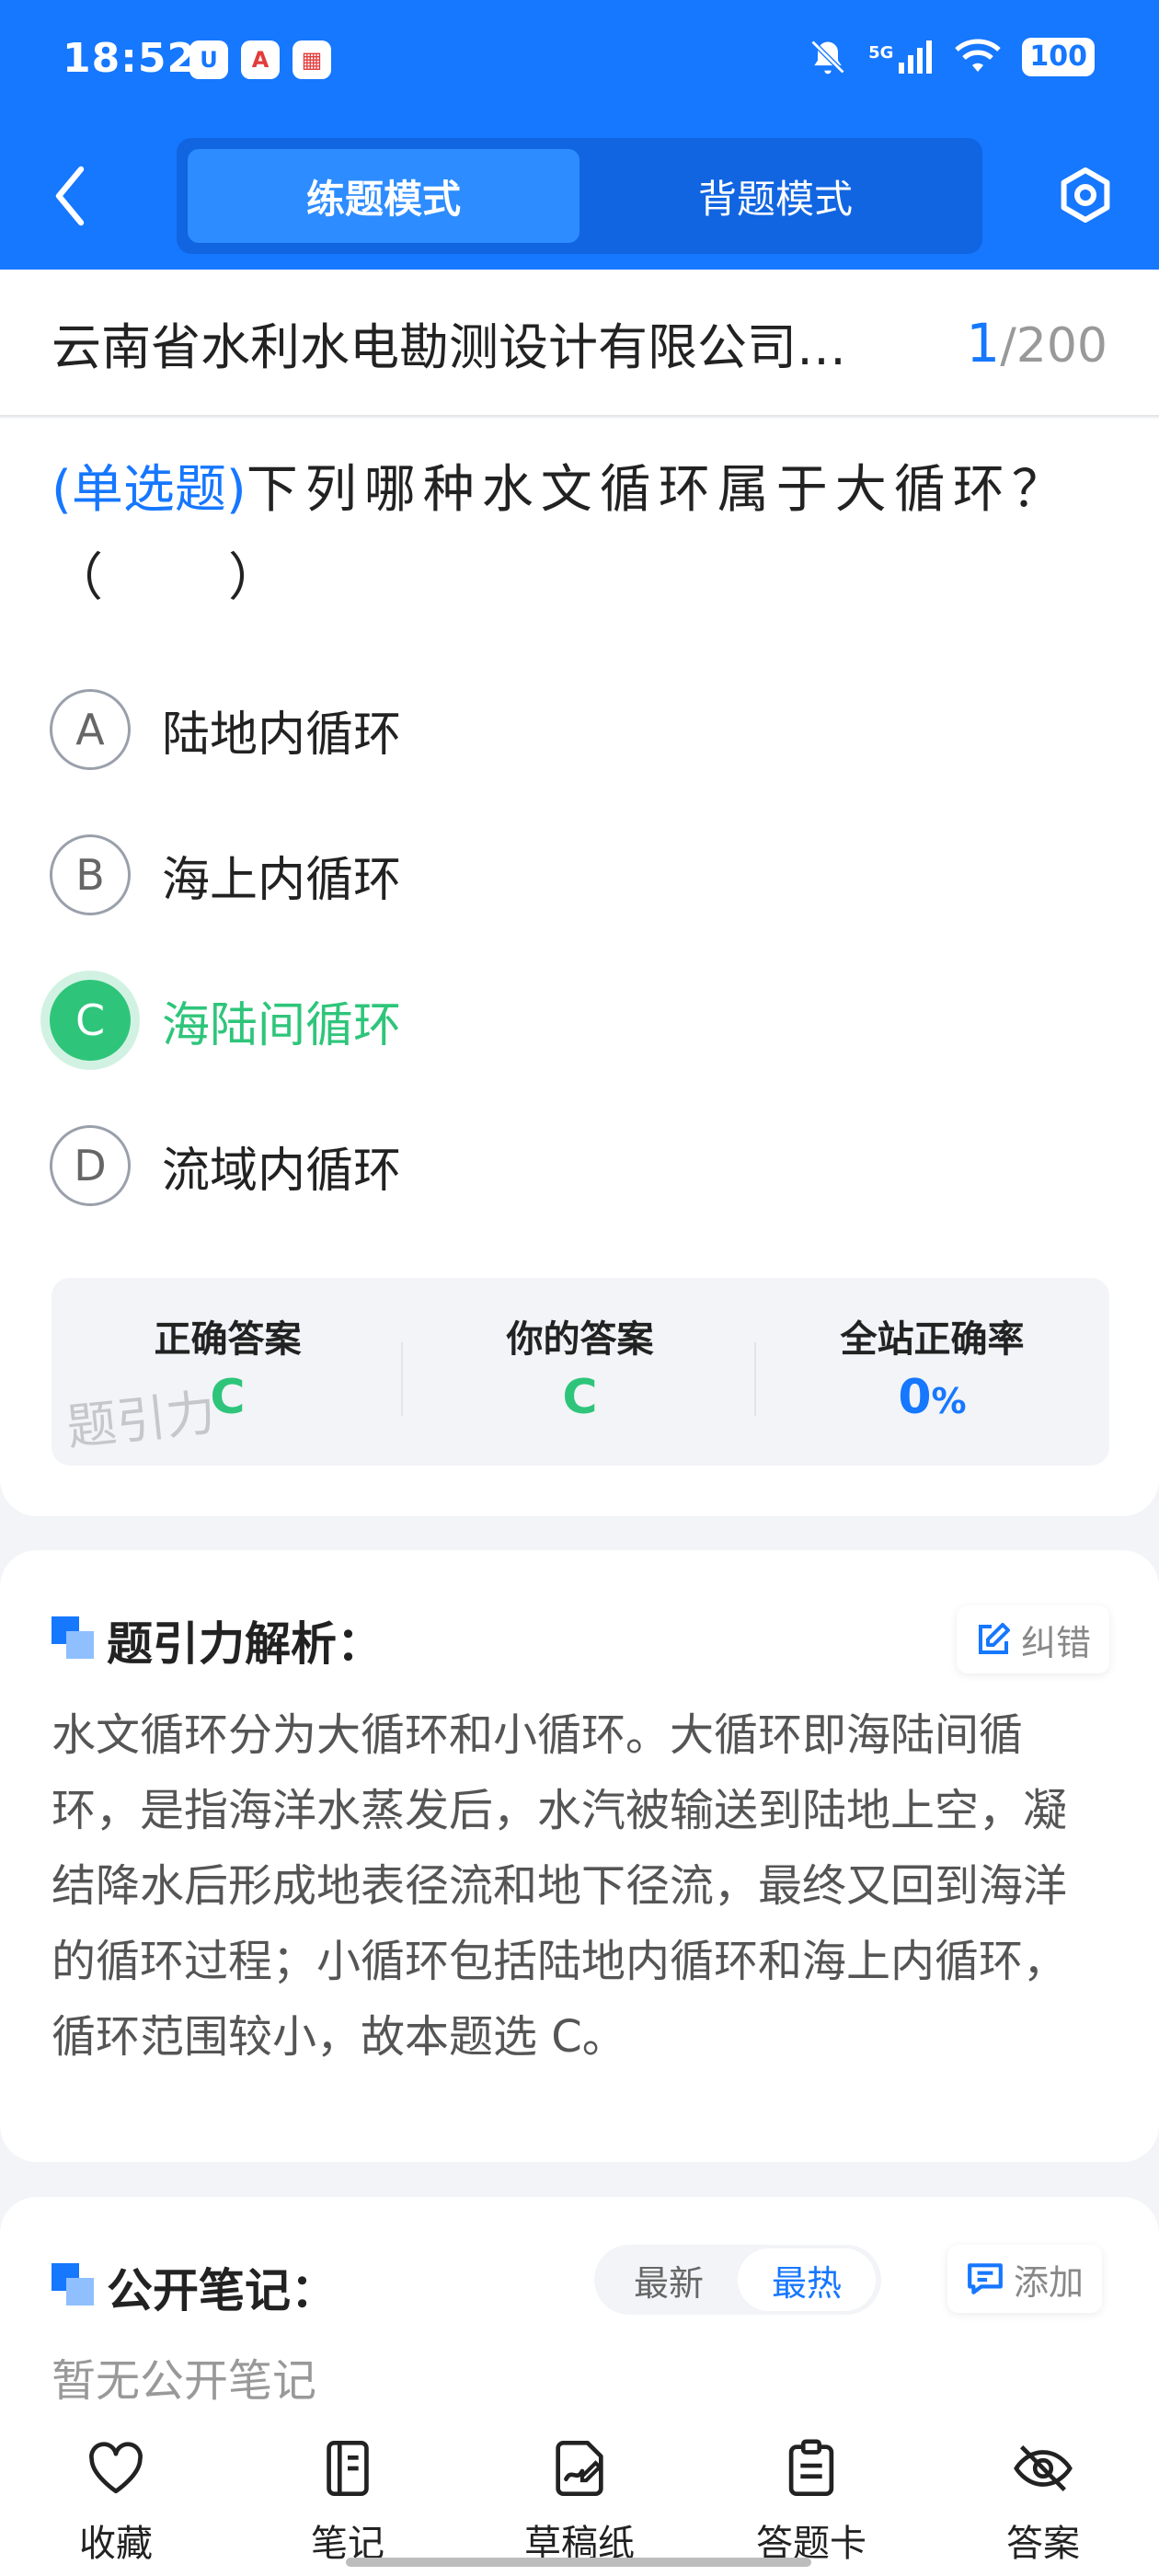 This screenshot has width=1159, height=2576. I want to click on analysis-title: 题引力解析：, so click(245, 1644).